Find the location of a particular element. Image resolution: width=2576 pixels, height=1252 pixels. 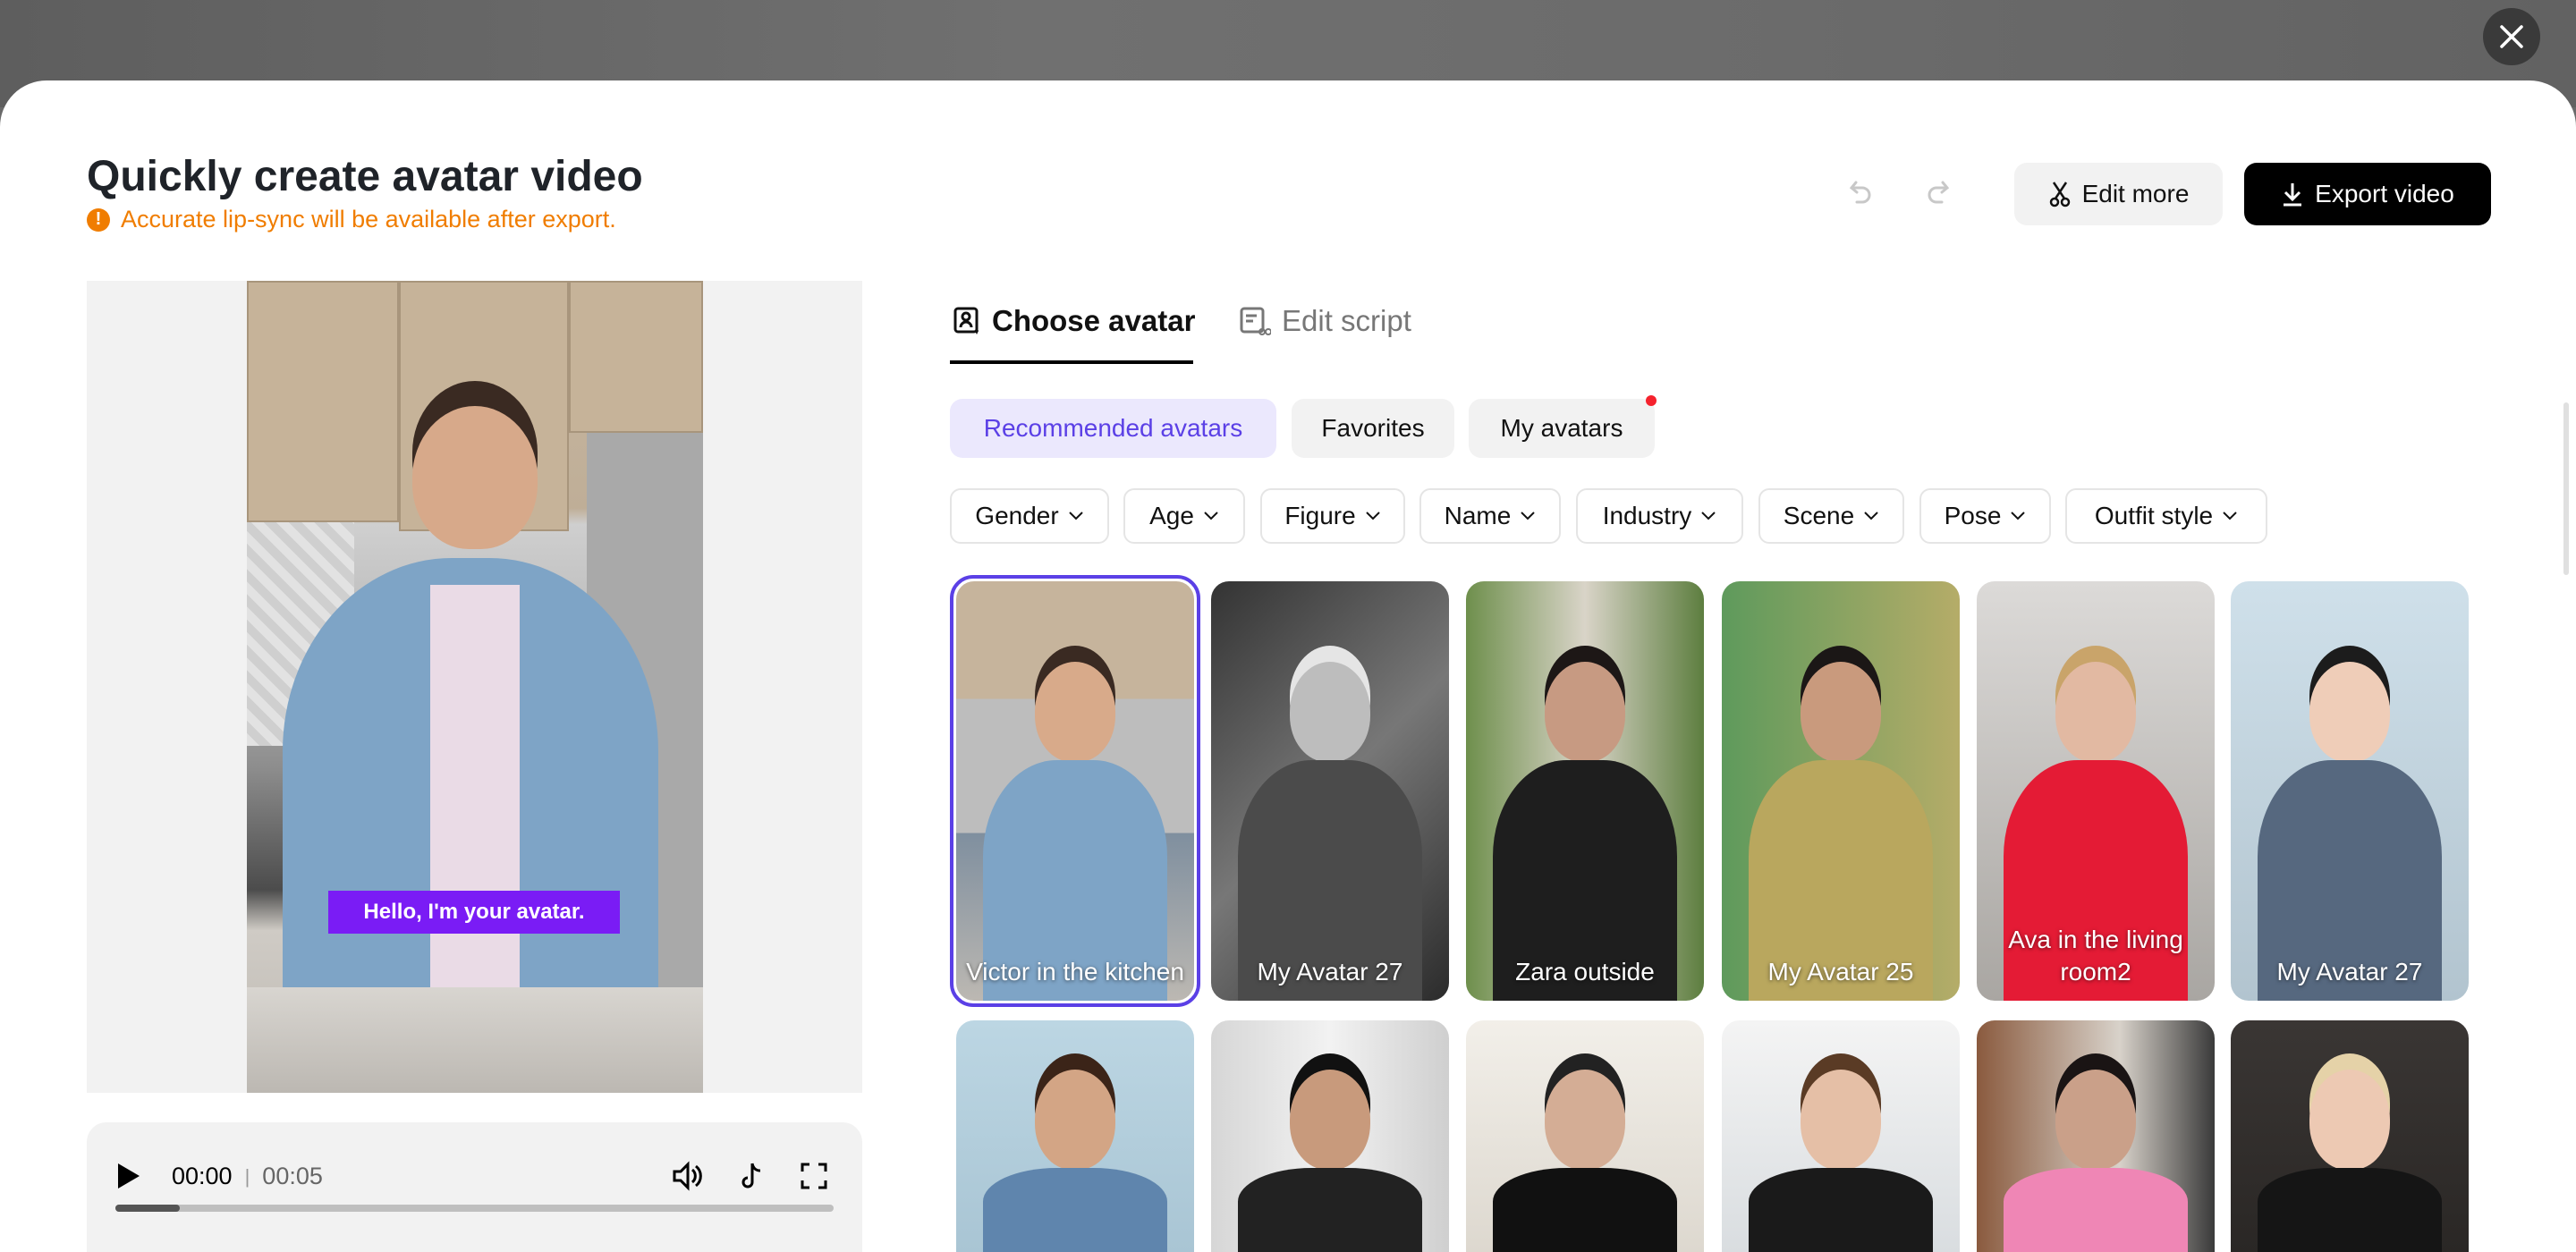

progress-fill is located at coordinates (148, 1208).